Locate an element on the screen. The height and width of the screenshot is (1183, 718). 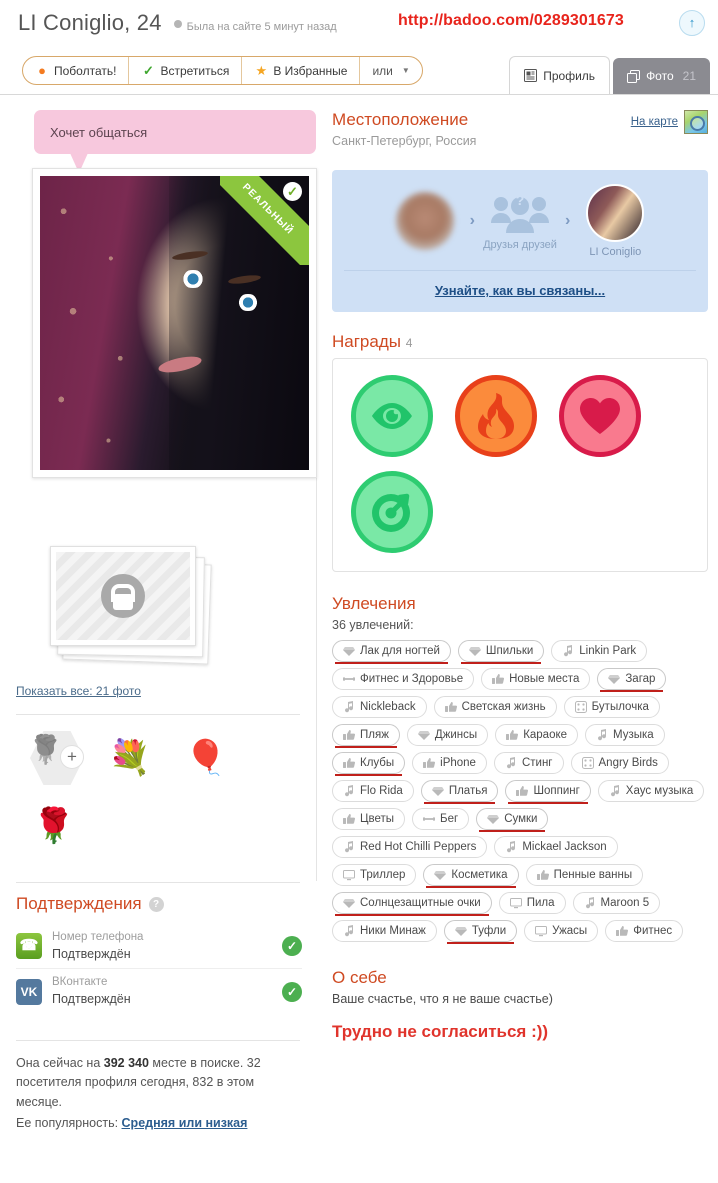
interest-tag-label: Пила is located at coordinates (540, 903).